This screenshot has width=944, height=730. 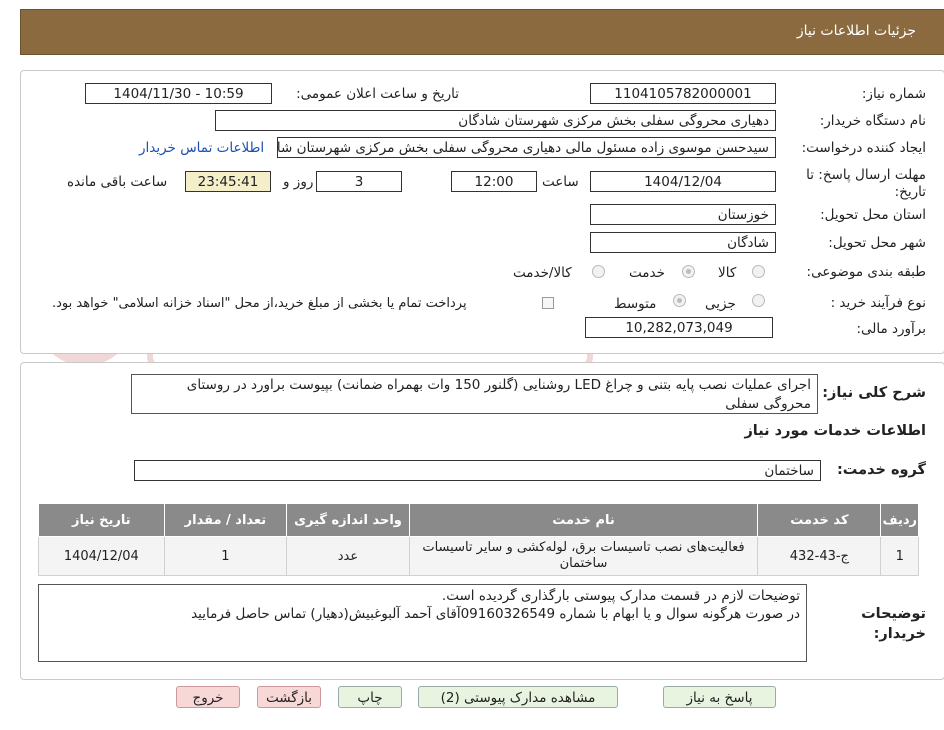 What do you see at coordinates (359, 181) in the screenshot?
I see `days-field: 3` at bounding box center [359, 181].